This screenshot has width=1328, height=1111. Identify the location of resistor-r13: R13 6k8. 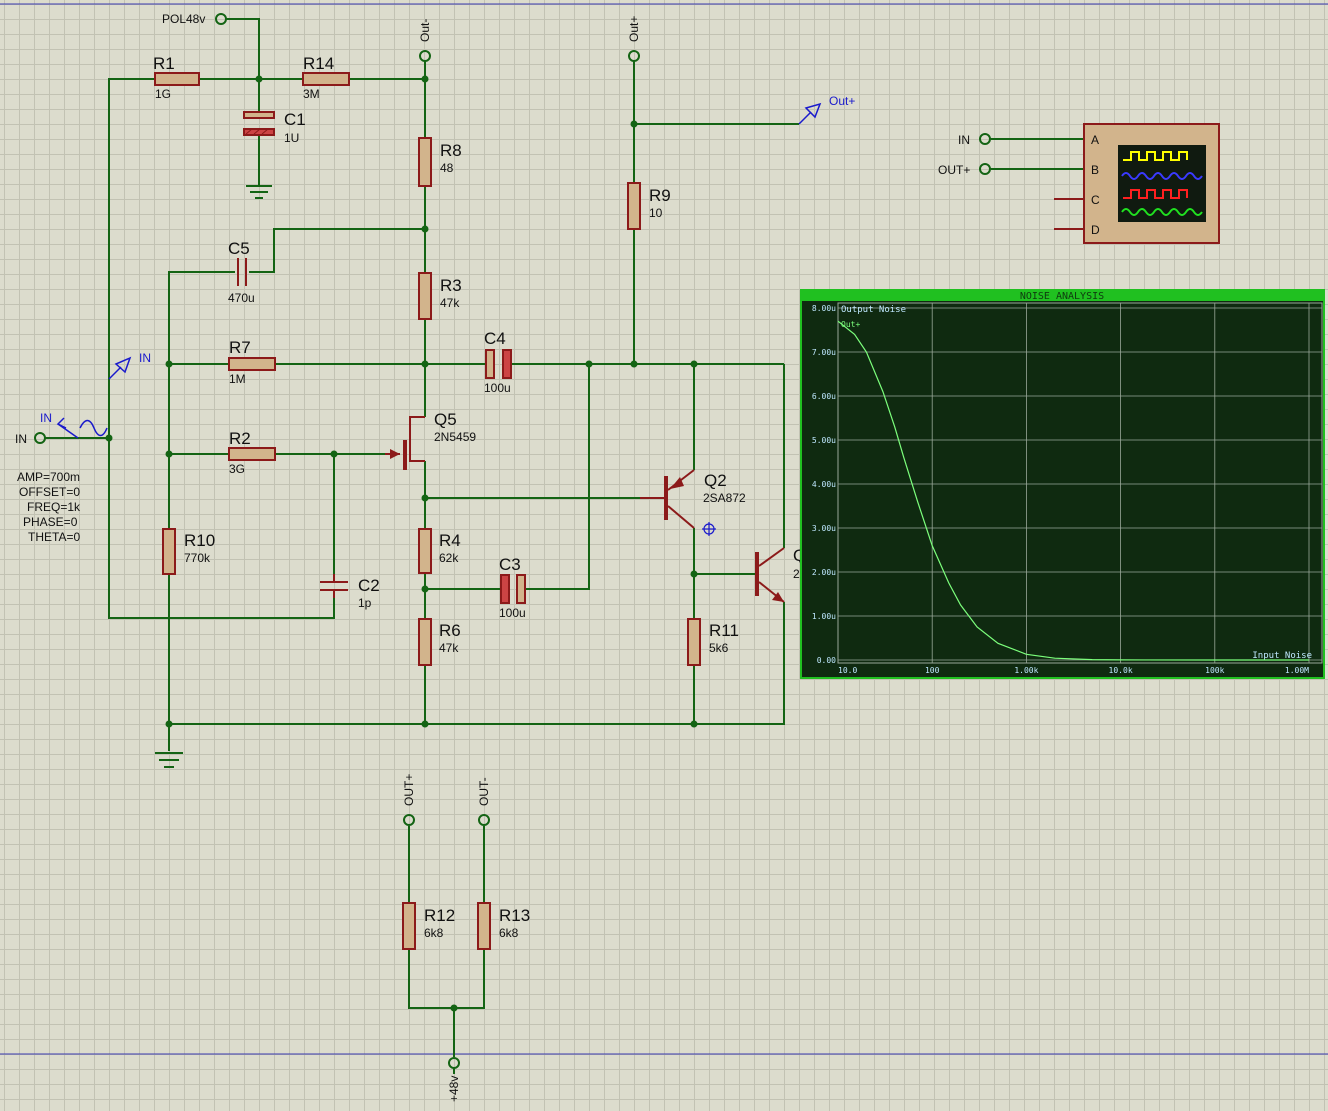
(503, 926).